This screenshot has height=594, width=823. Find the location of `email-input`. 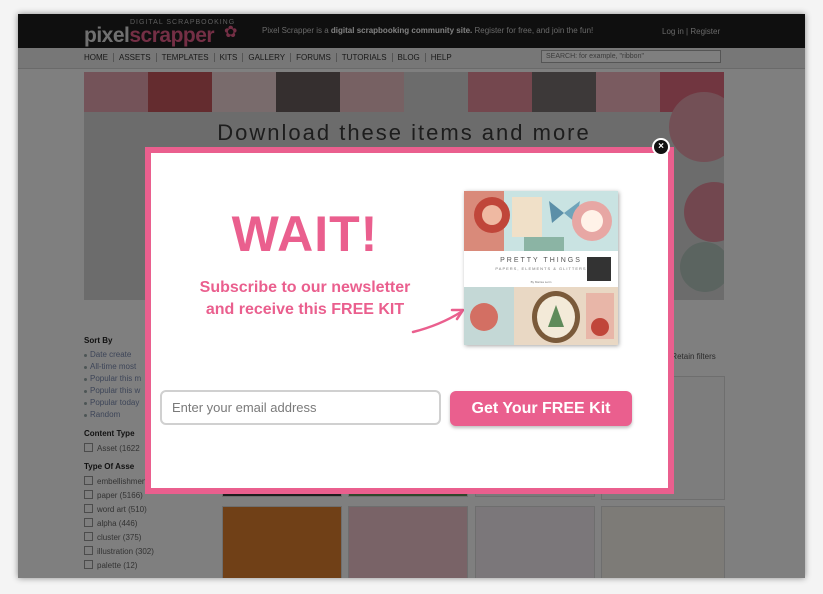

email-input is located at coordinates (300, 407).